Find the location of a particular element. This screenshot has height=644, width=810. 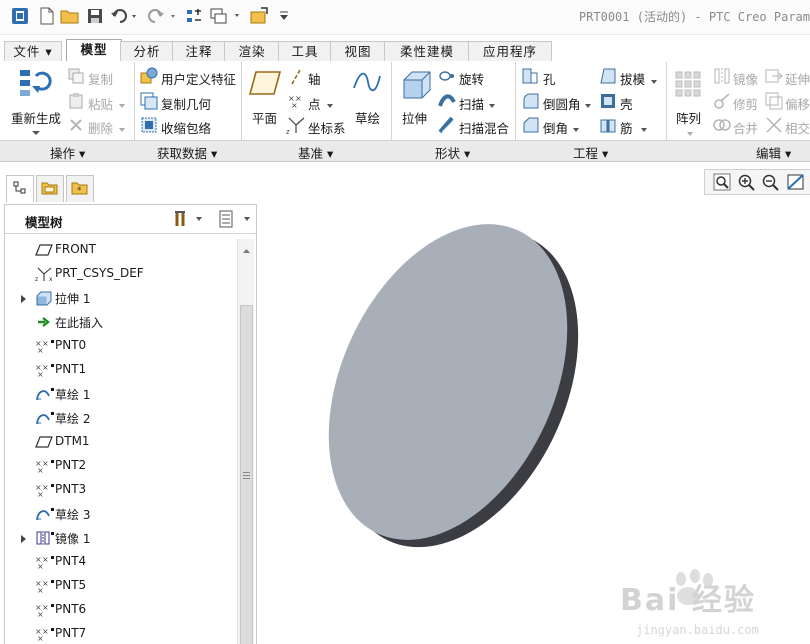

round-label: 倒圆角 is located at coordinates (562, 103).